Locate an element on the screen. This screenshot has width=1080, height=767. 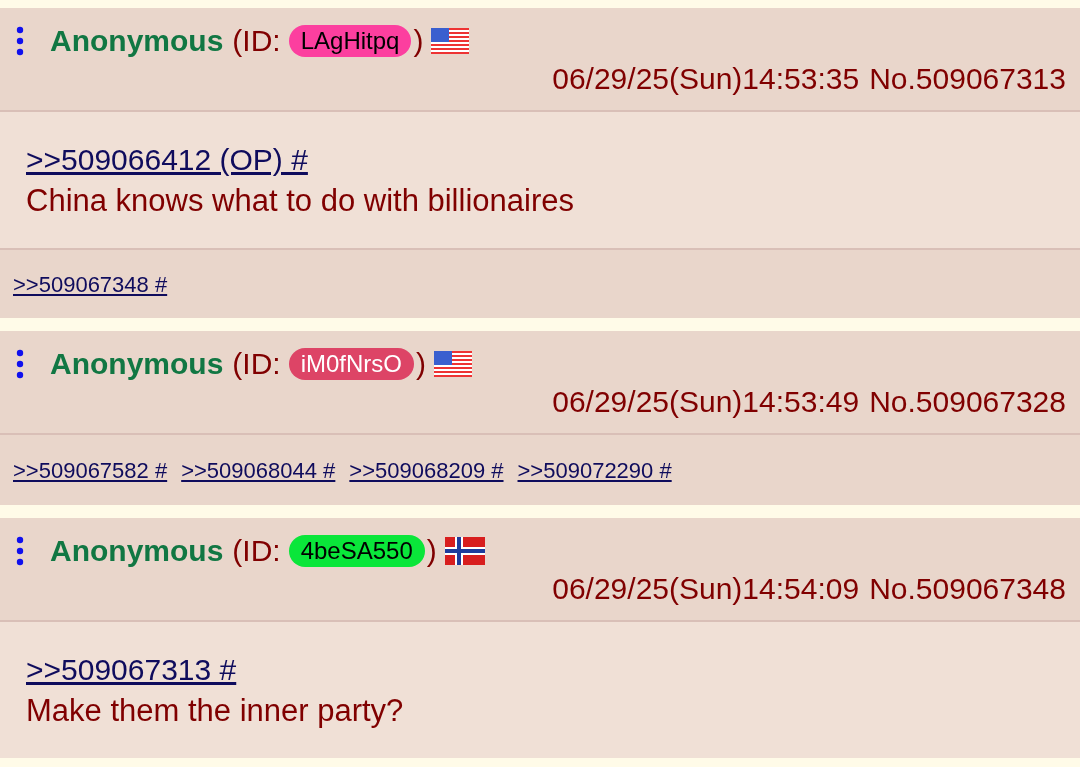
reply-link: >>509068209 # is located at coordinates (426, 470).